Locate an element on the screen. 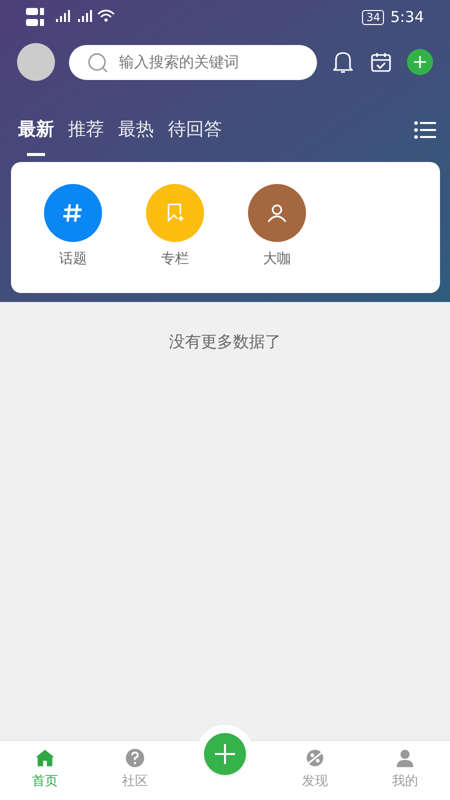  question-icon is located at coordinates (135, 758).